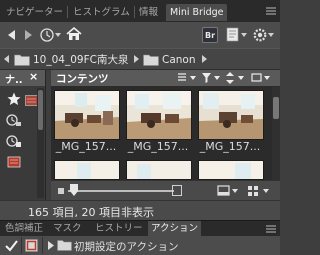 This screenshot has height=255, width=320. I want to click on content-pod-header: コンテンツ, so click(165, 78).